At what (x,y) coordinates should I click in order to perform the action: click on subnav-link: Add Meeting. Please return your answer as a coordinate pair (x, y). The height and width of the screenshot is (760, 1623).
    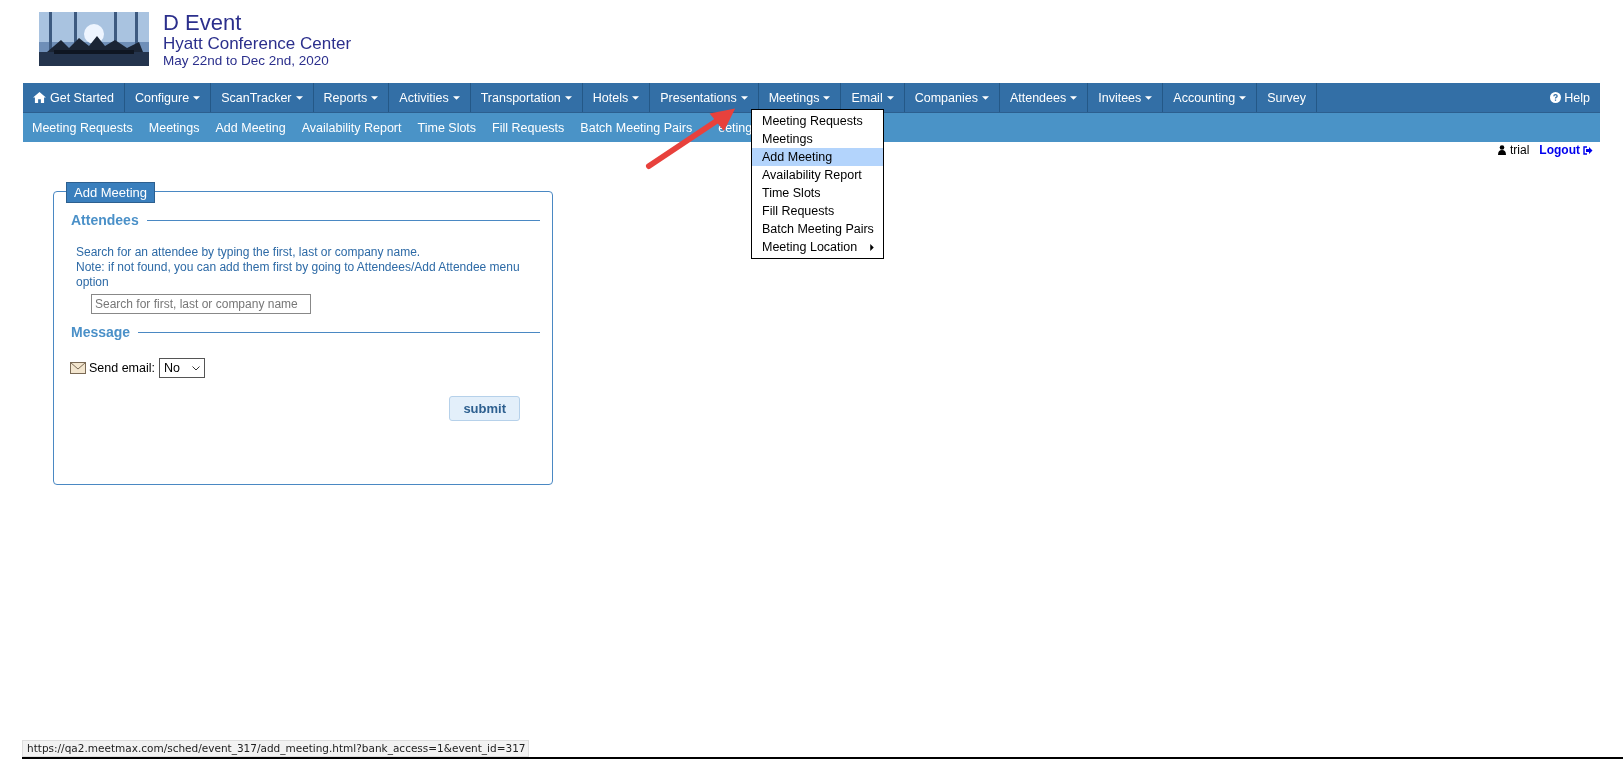
    Looking at the image, I should click on (250, 127).